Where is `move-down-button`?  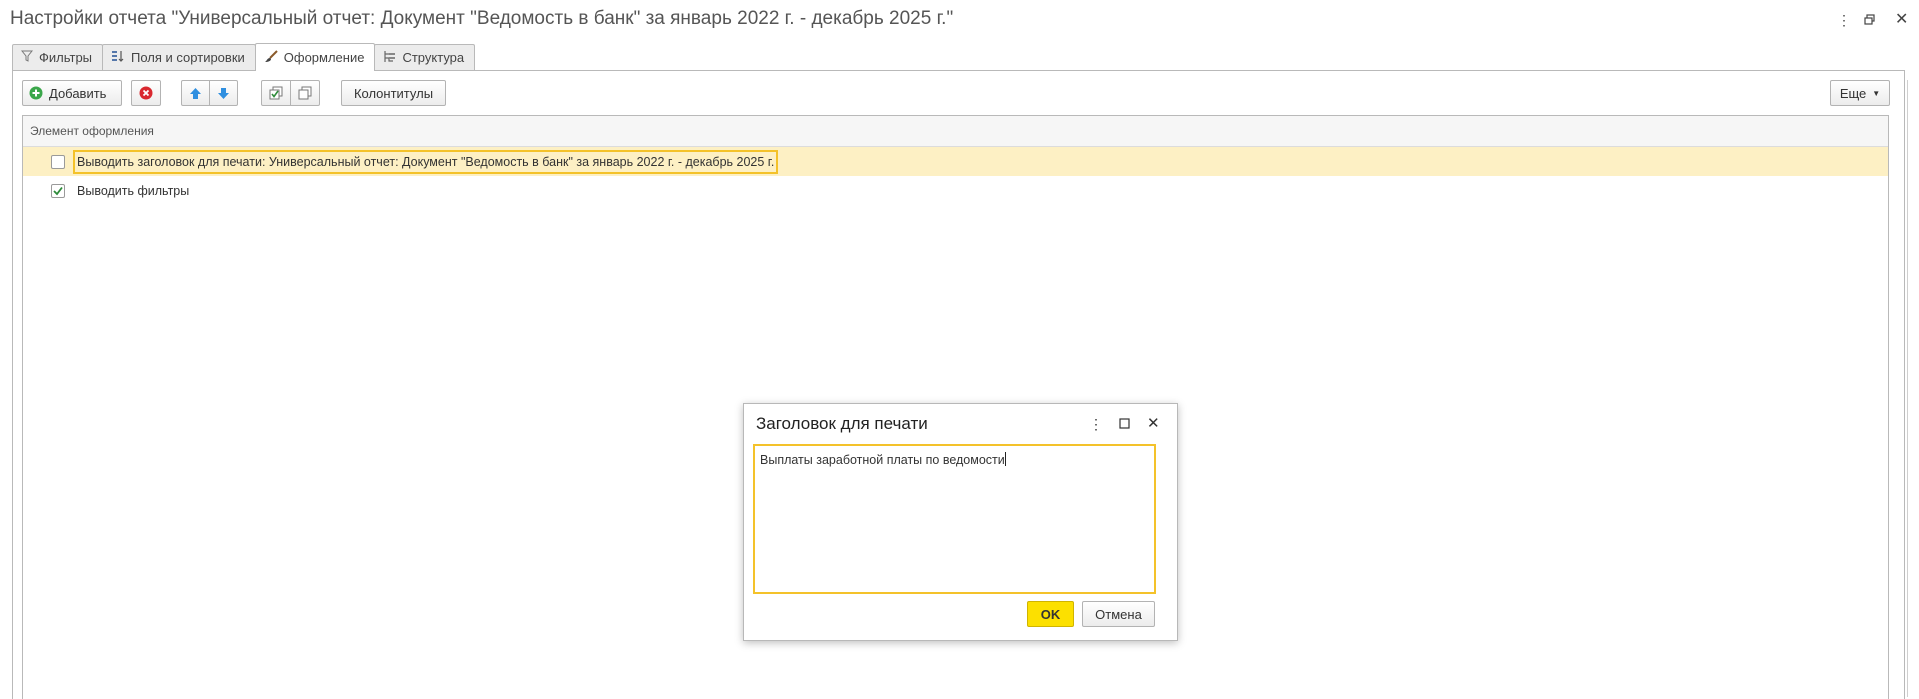
move-down-button is located at coordinates (223, 93).